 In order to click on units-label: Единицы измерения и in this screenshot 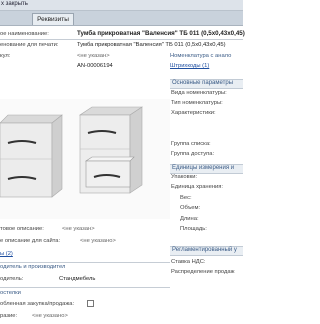, I will do `click(203, 168)`.